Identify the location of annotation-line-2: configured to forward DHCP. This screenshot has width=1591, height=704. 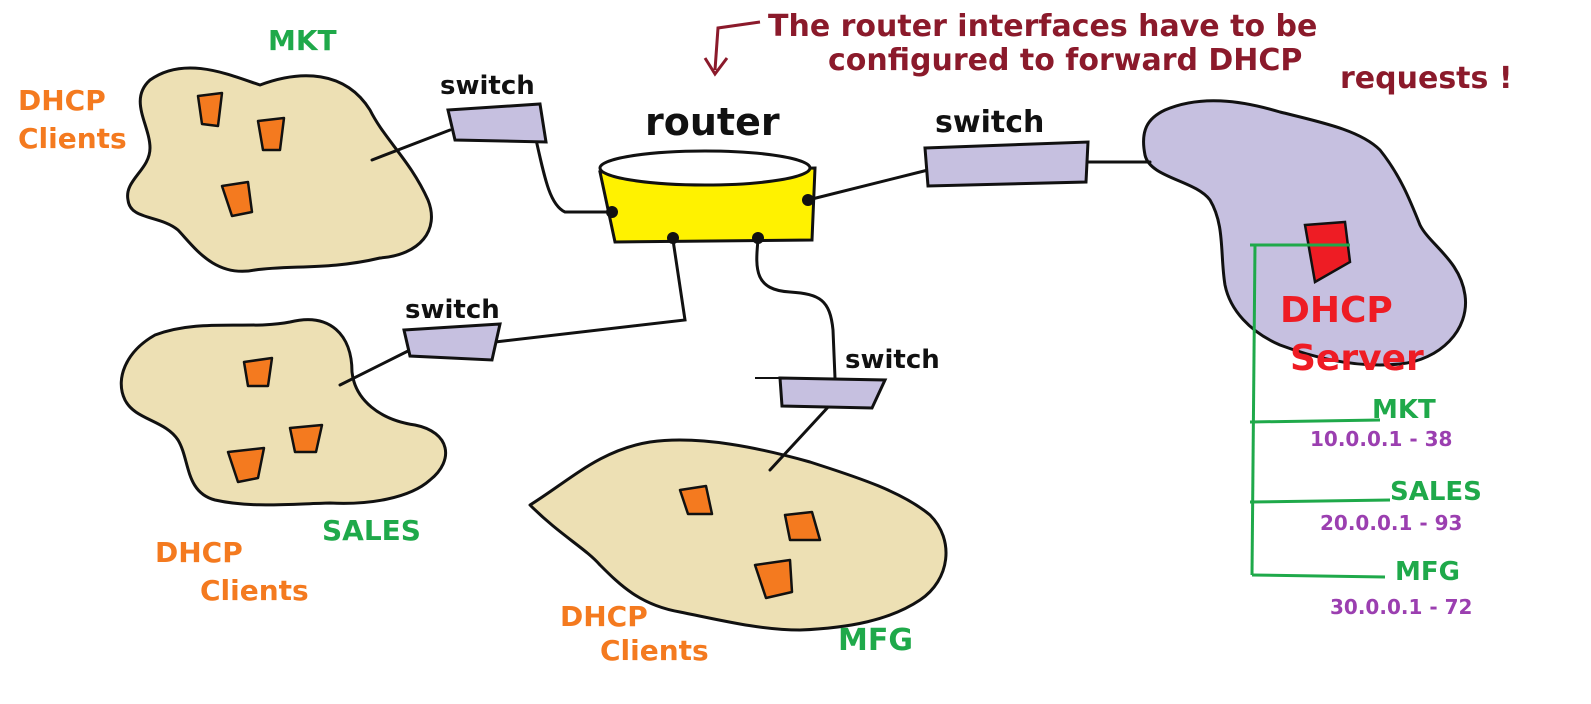
(1065, 60).